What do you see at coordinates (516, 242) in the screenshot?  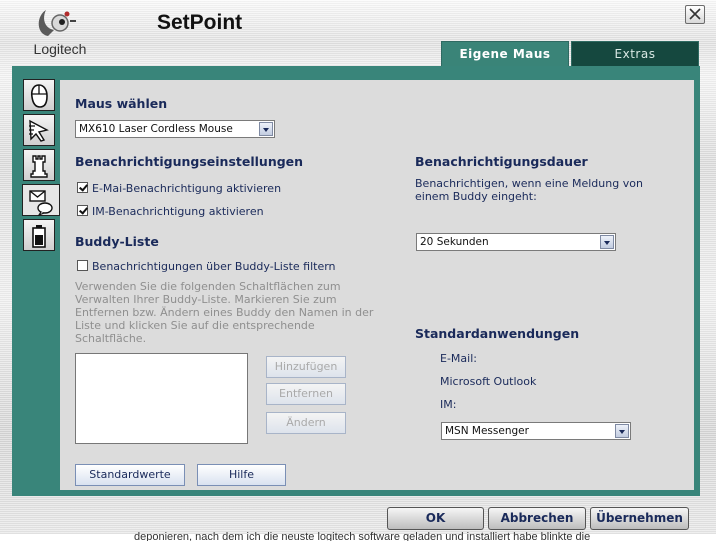 I see `duration-select: 20 Sekunden` at bounding box center [516, 242].